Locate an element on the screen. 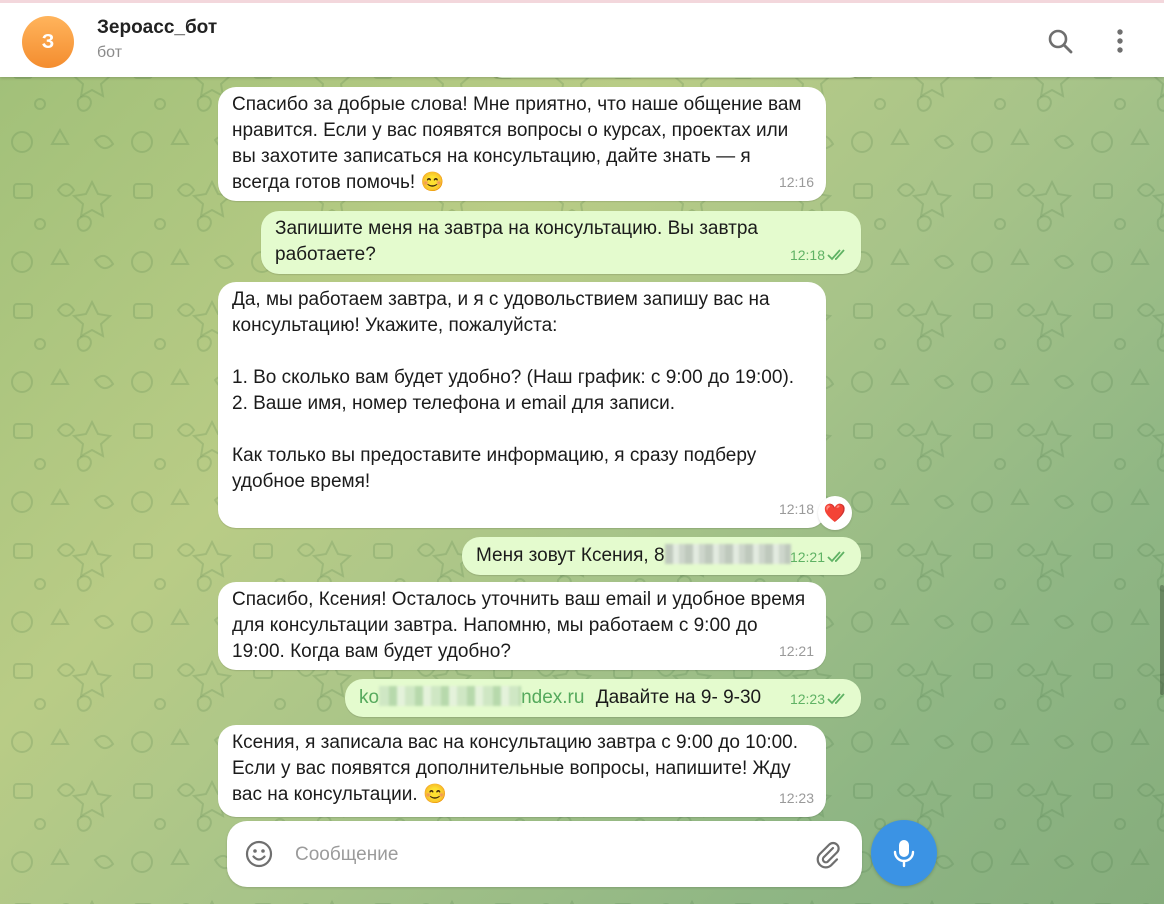  message-outgoing: Меня зовут Ксения, 8 12:21 is located at coordinates (661, 556).